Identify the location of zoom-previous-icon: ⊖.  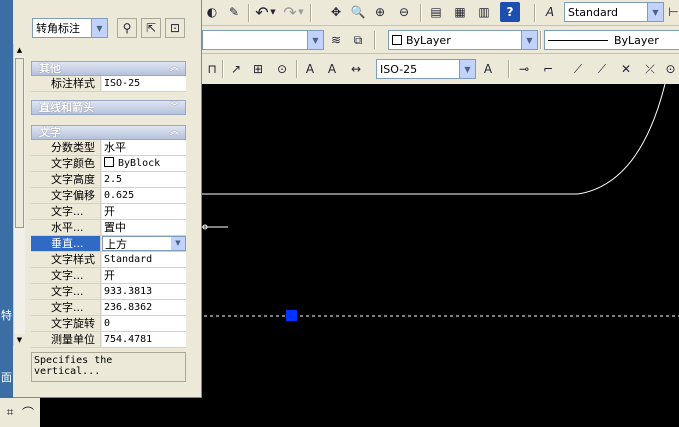
(404, 12).